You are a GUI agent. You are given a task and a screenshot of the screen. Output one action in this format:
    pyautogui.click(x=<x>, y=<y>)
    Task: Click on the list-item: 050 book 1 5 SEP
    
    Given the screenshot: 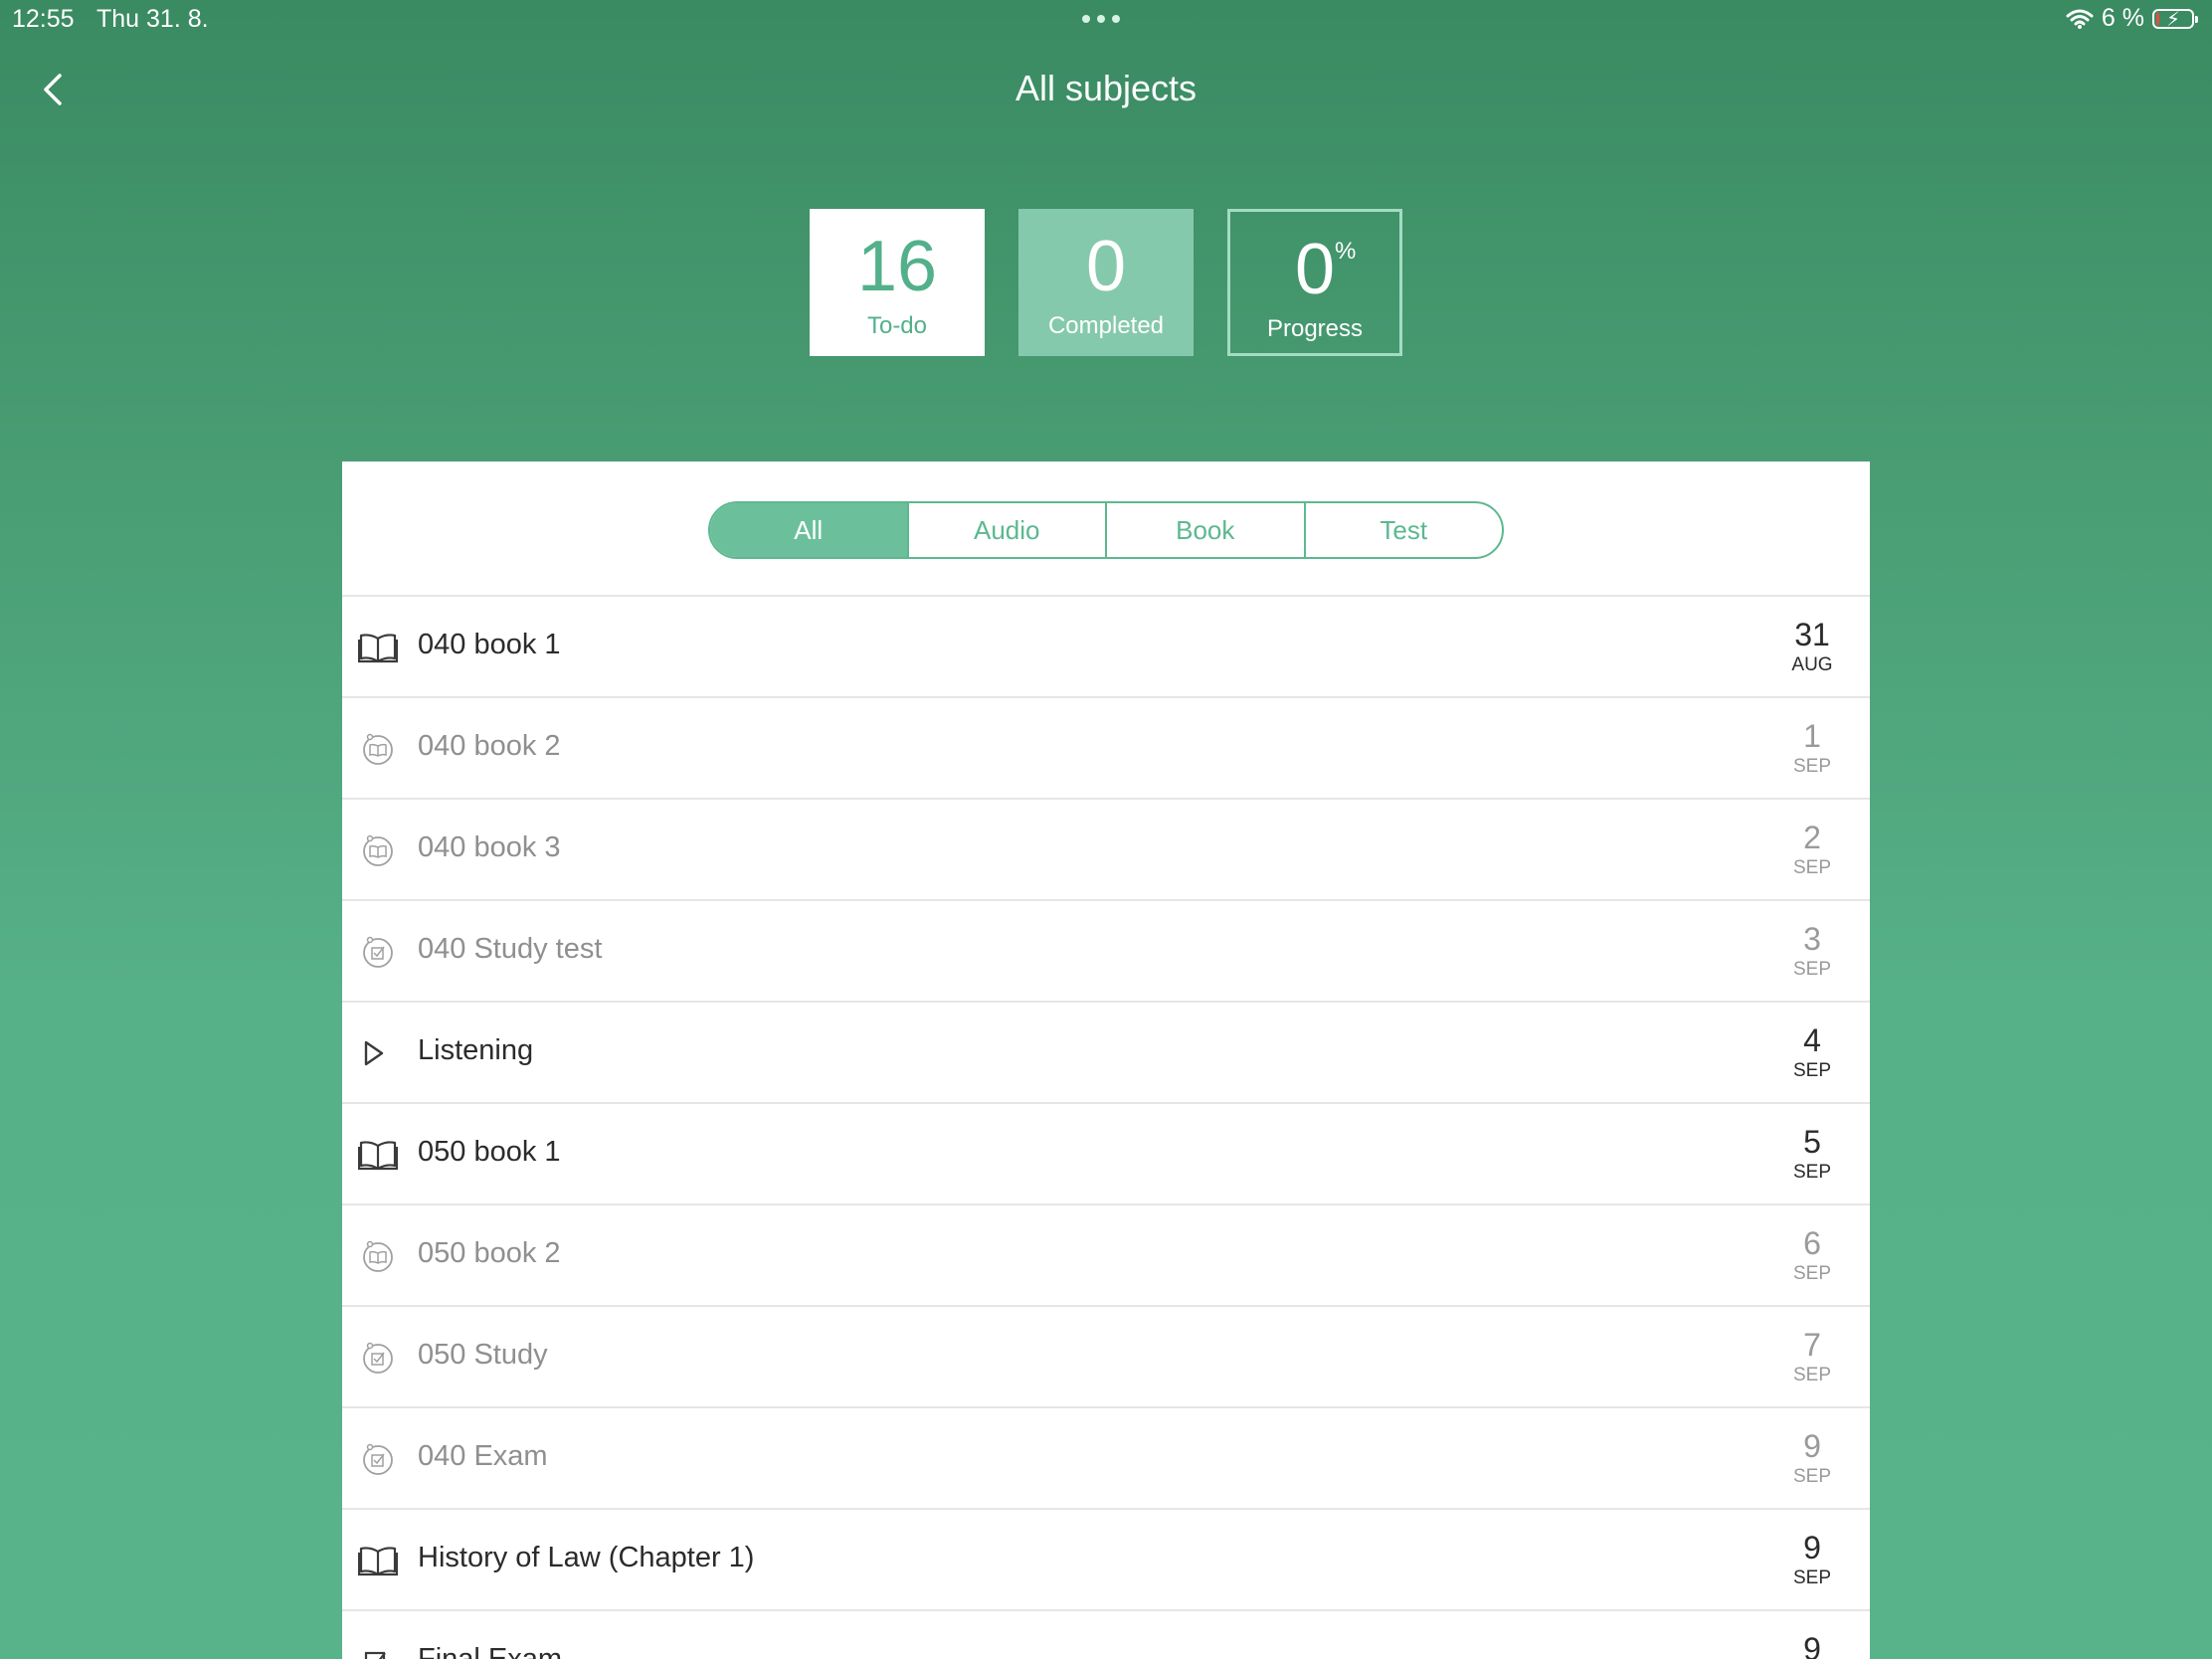 What is the action you would take?
    pyautogui.click(x=1106, y=1154)
    